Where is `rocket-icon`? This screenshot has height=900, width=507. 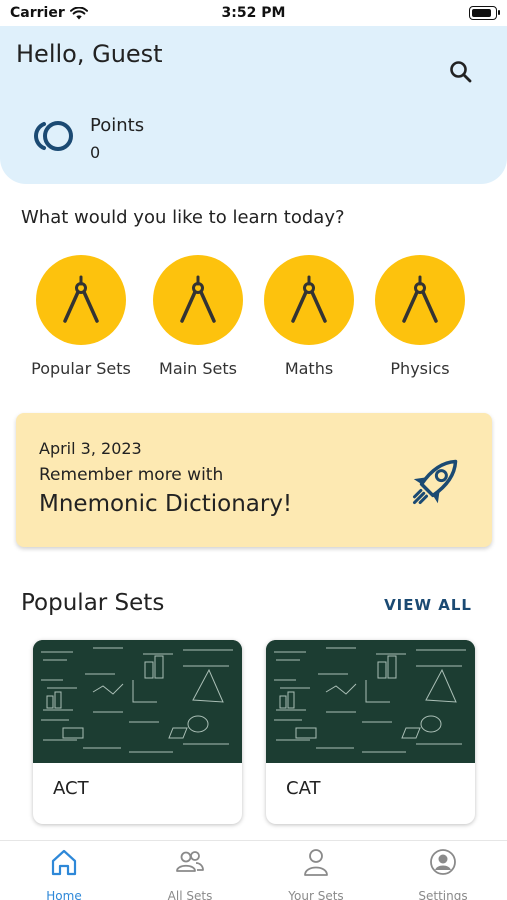
rocket-icon is located at coordinates (435, 482).